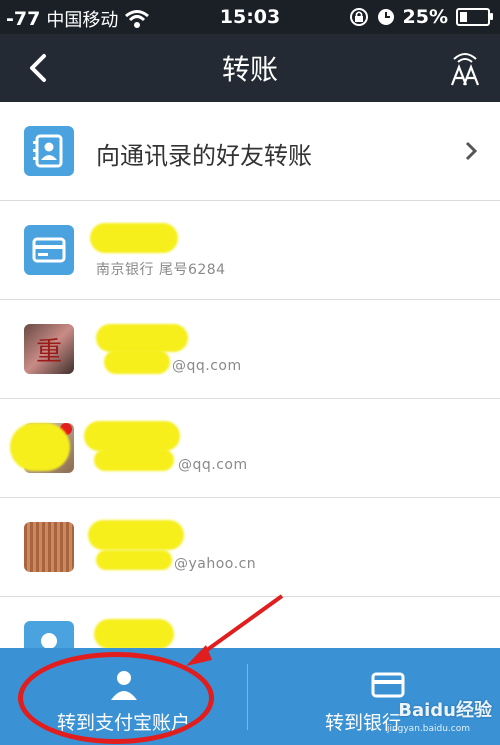  What do you see at coordinates (250, 448) in the screenshot?
I see `recent-item: @qq.com` at bounding box center [250, 448].